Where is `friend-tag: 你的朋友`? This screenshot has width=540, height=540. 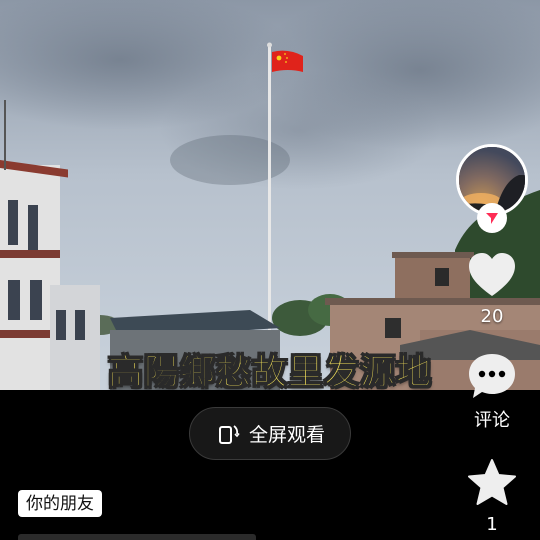
friend-tag: 你的朋友 is located at coordinates (60, 503).